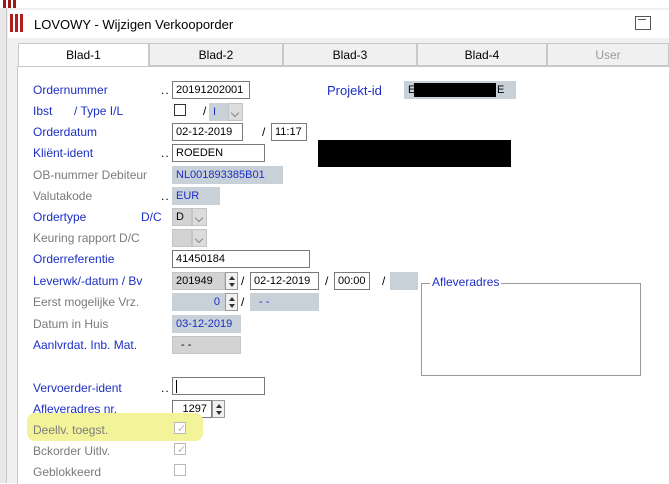 The image size is (669, 484). What do you see at coordinates (241, 259) in the screenshot?
I see `orderreferentie-field: 41450184` at bounding box center [241, 259].